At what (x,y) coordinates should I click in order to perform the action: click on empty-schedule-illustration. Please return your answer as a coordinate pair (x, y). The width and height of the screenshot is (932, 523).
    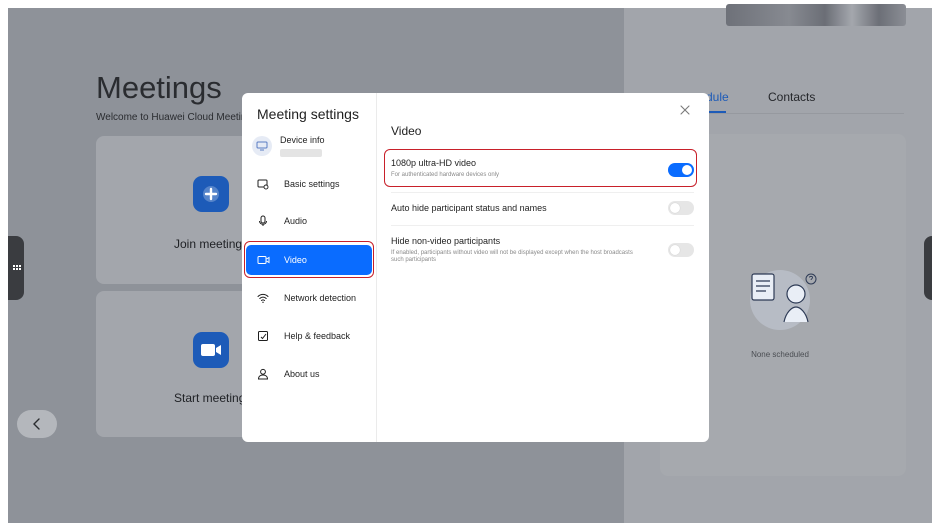
    Looking at the image, I should click on (780, 298).